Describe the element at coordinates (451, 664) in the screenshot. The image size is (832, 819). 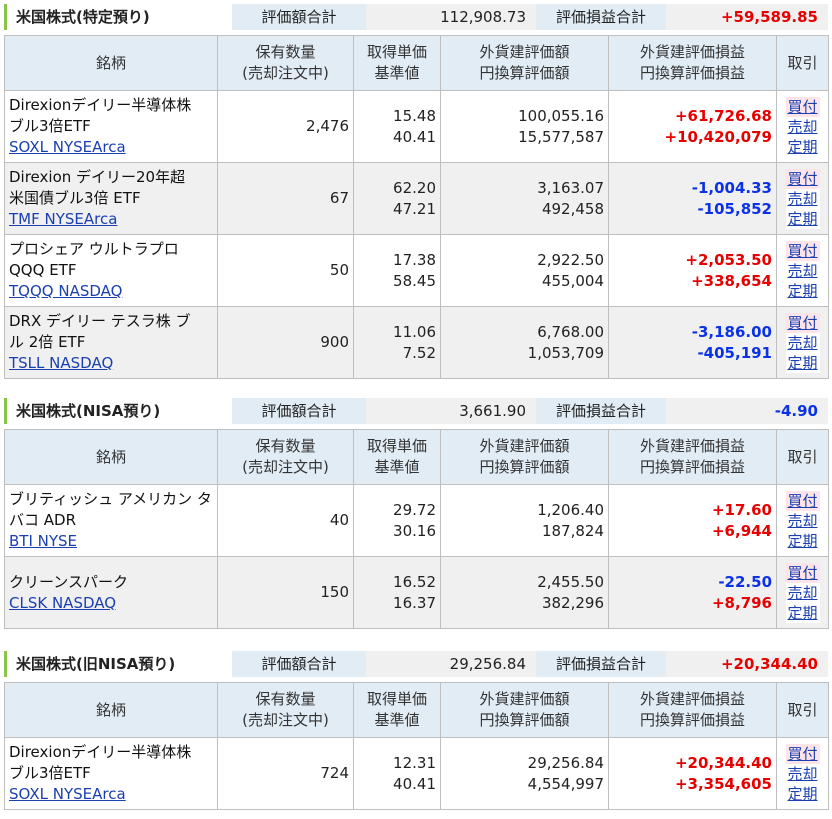
I see `summary-eval-total: 29,256.84` at that location.